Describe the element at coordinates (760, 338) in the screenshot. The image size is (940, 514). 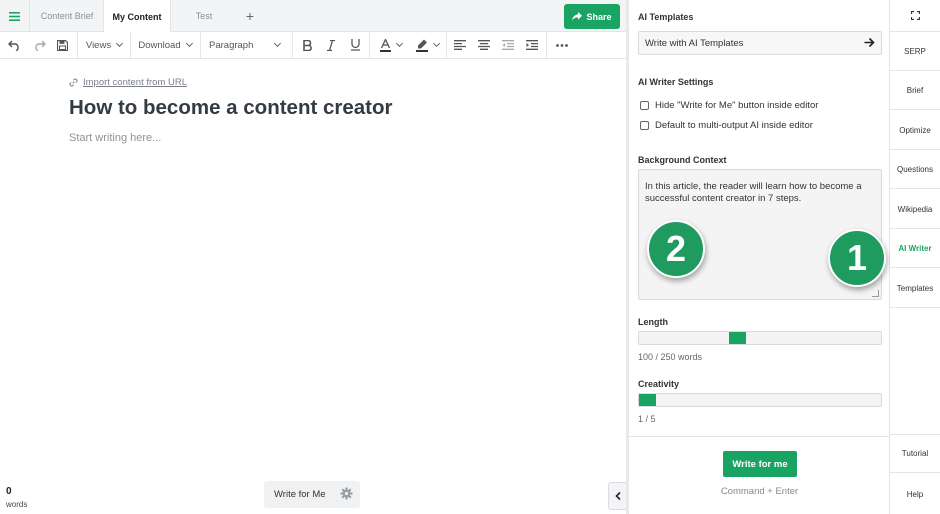
I see `length-slider` at that location.